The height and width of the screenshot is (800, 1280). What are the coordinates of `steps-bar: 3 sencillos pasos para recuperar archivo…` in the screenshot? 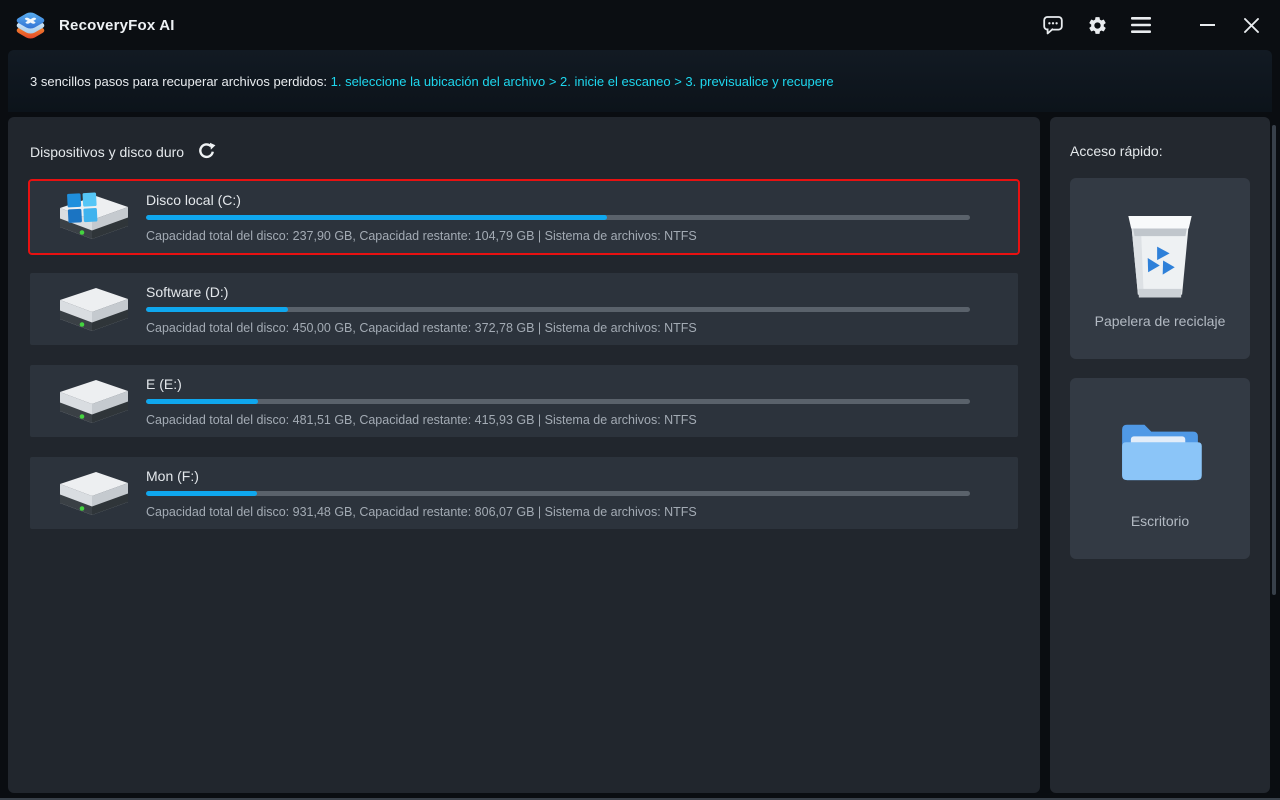 It's located at (640, 81).